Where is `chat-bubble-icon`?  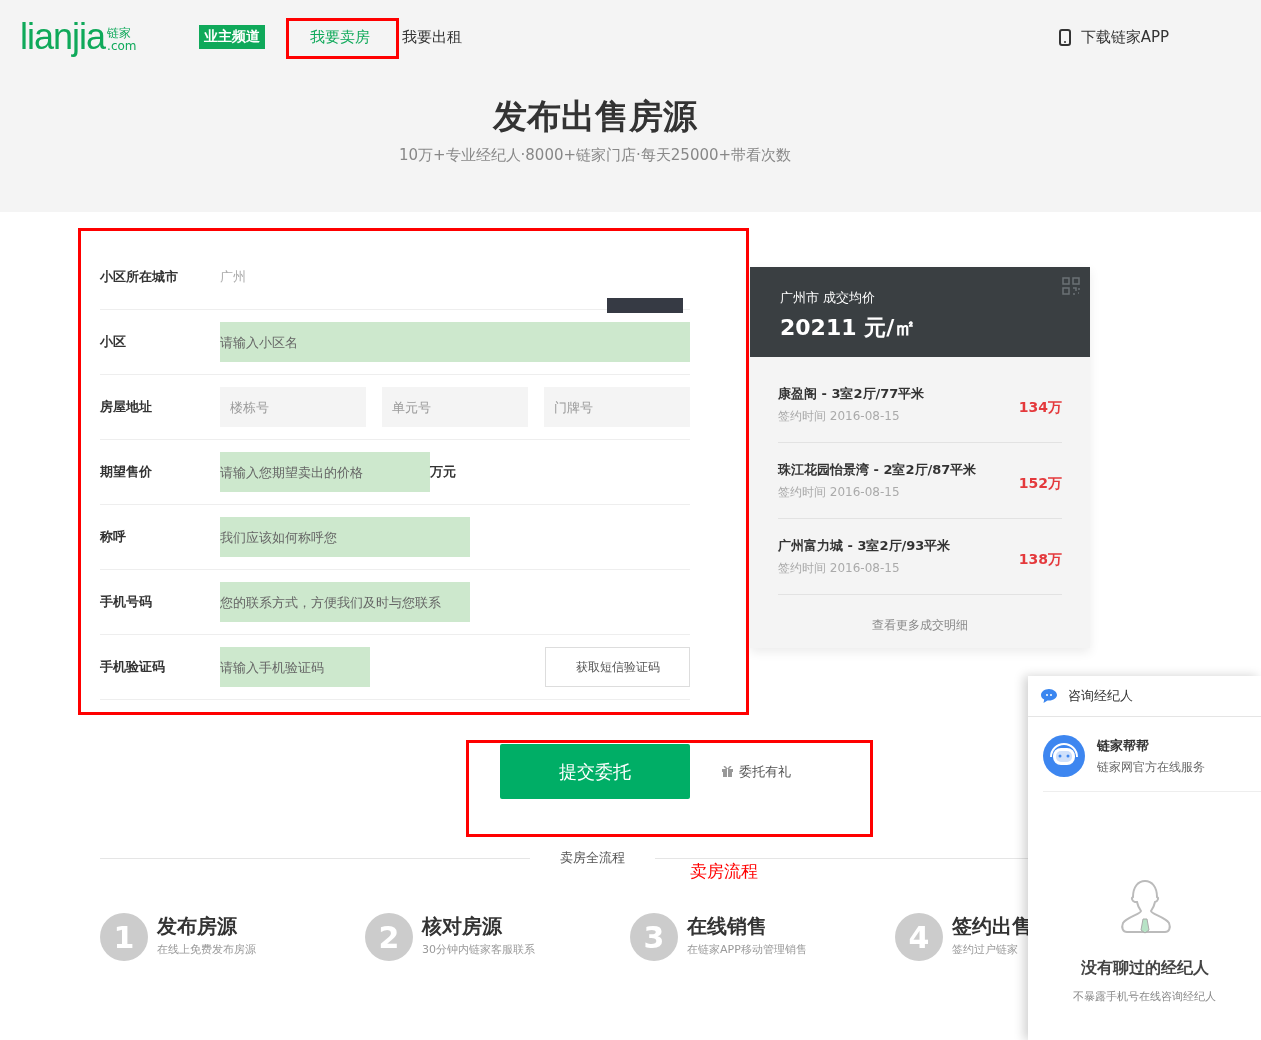 chat-bubble-icon is located at coordinates (1049, 696).